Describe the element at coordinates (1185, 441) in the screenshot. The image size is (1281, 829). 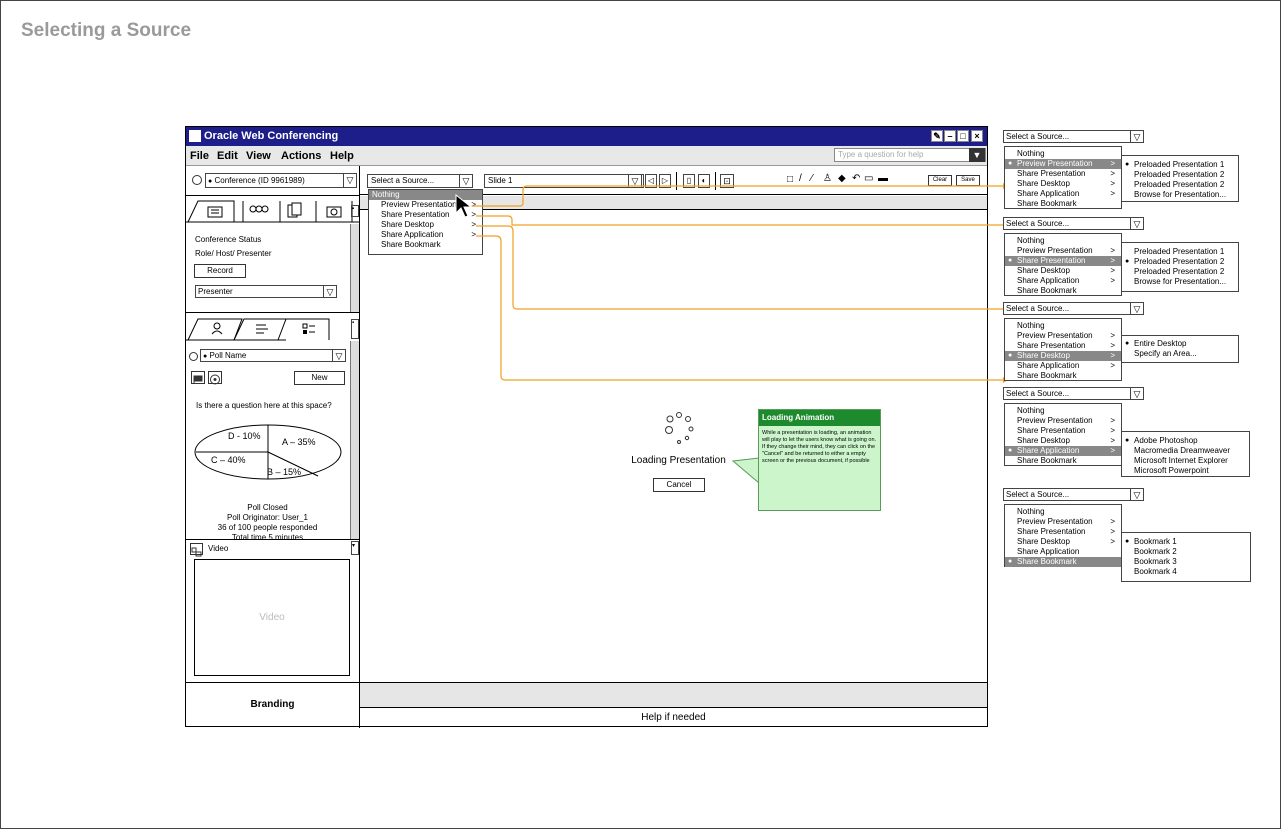
I see `submenu-item: Adobe Photoshop` at that location.